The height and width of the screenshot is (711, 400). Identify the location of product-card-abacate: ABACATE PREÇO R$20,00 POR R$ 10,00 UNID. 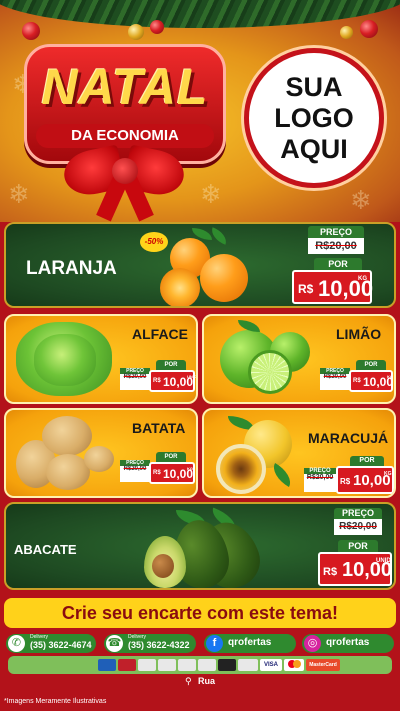
(200, 546).